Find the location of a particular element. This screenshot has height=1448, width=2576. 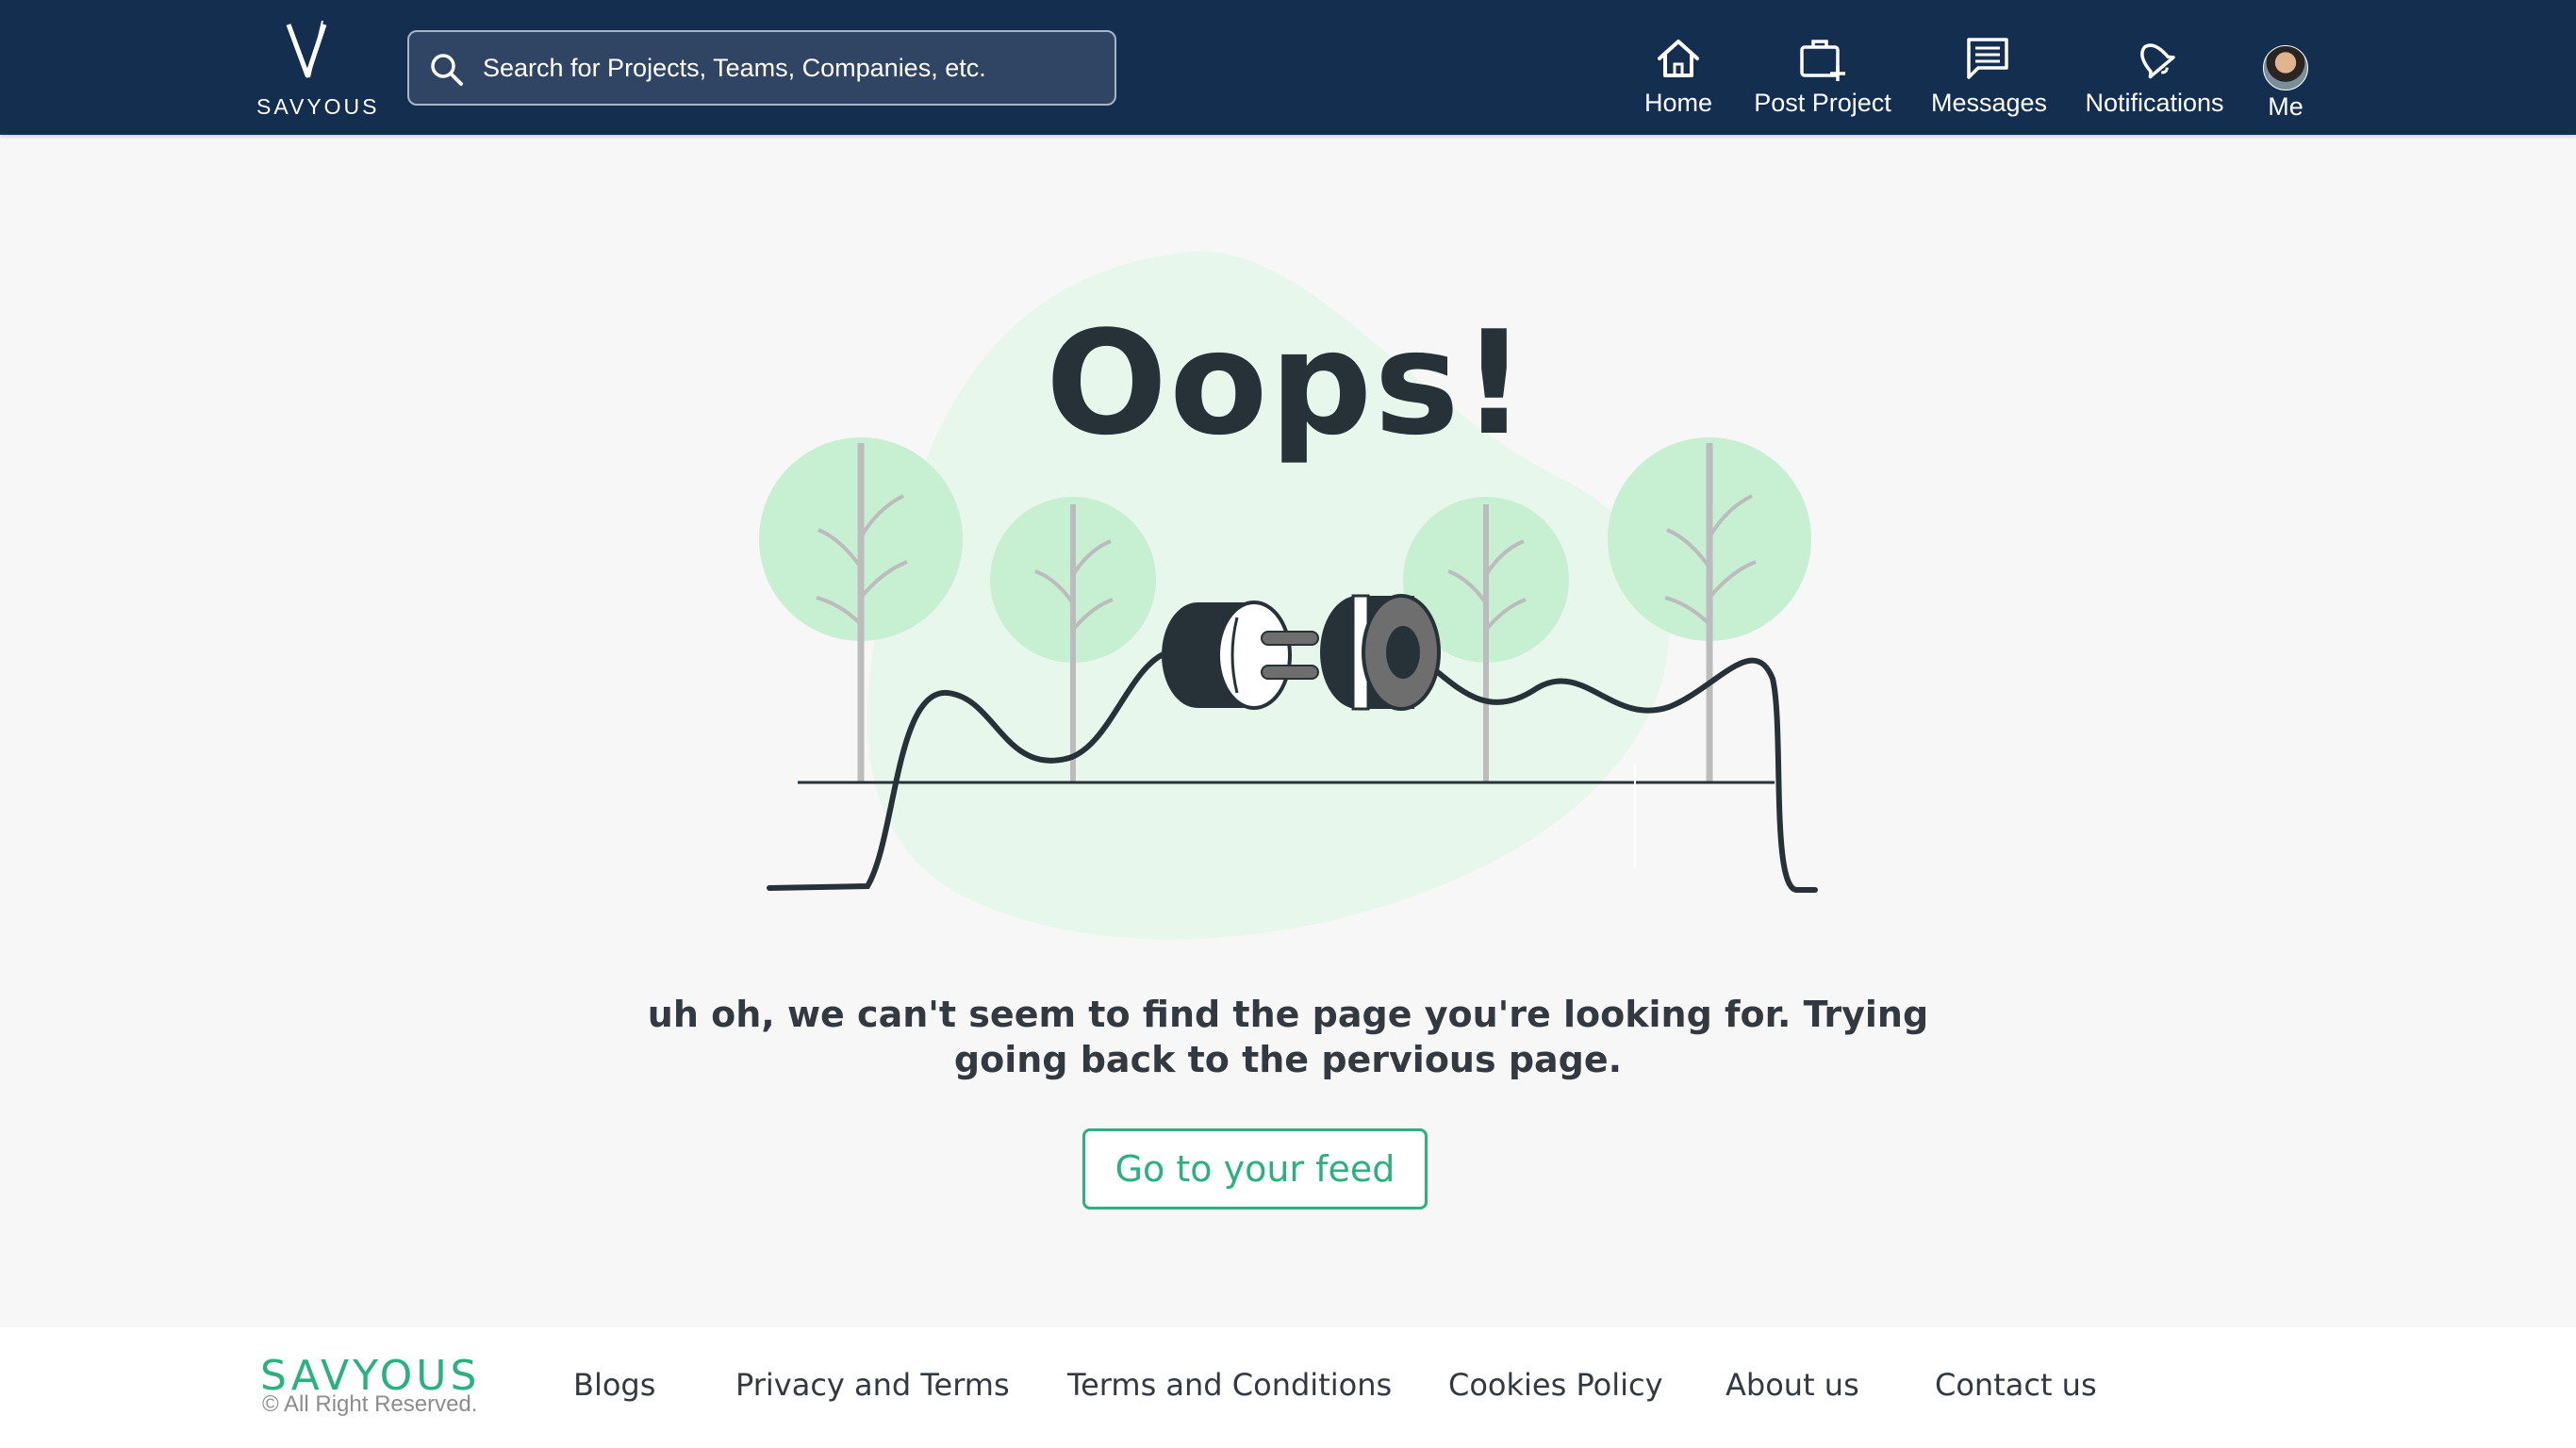

nav-messages: Messages is located at coordinates (1989, 79).